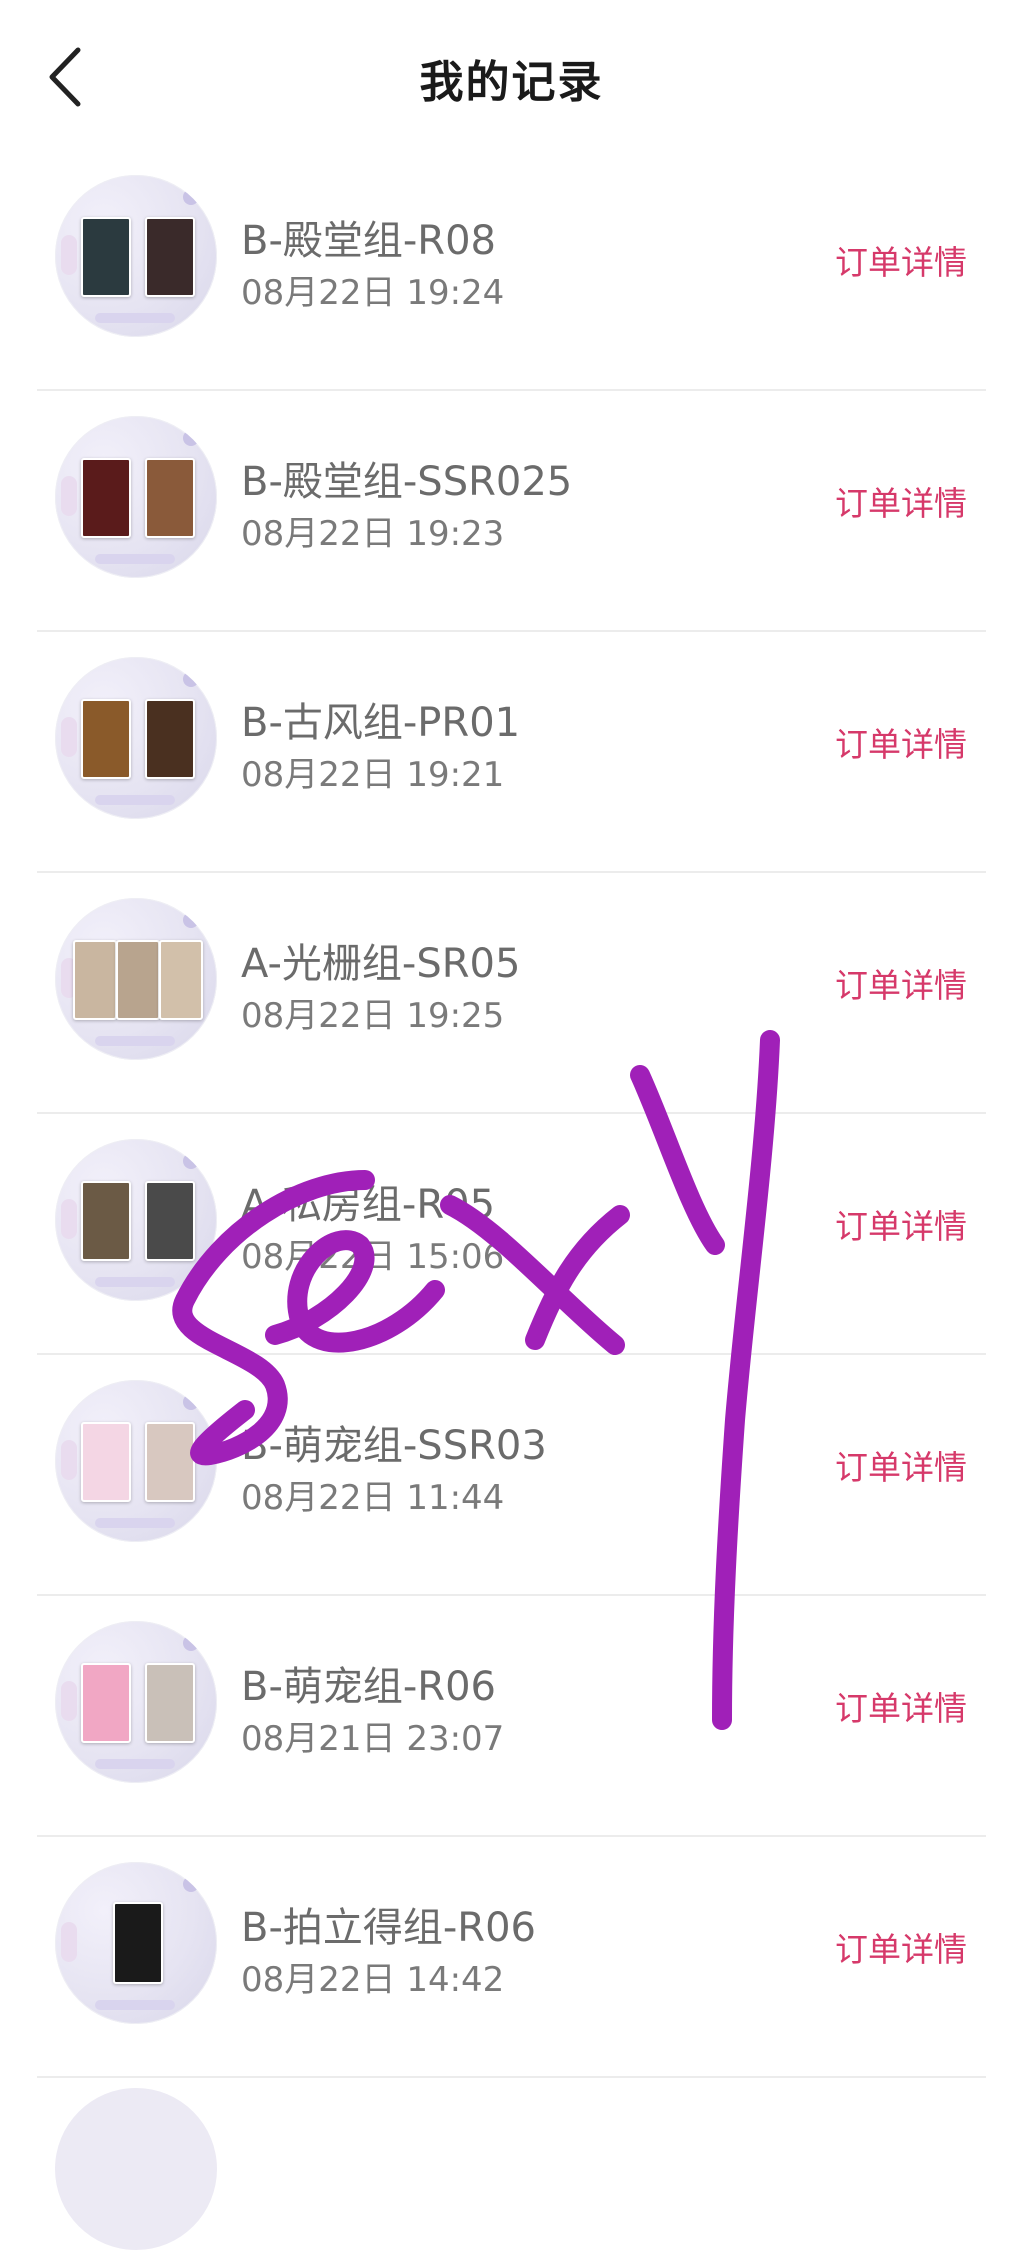 The image size is (1023, 2250). I want to click on record-time: 08月22日 19:23, so click(373, 534).